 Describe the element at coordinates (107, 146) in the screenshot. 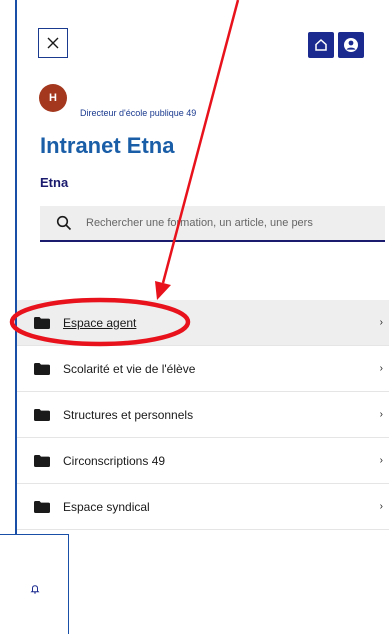

I see `app-title: Intranet Etna` at that location.